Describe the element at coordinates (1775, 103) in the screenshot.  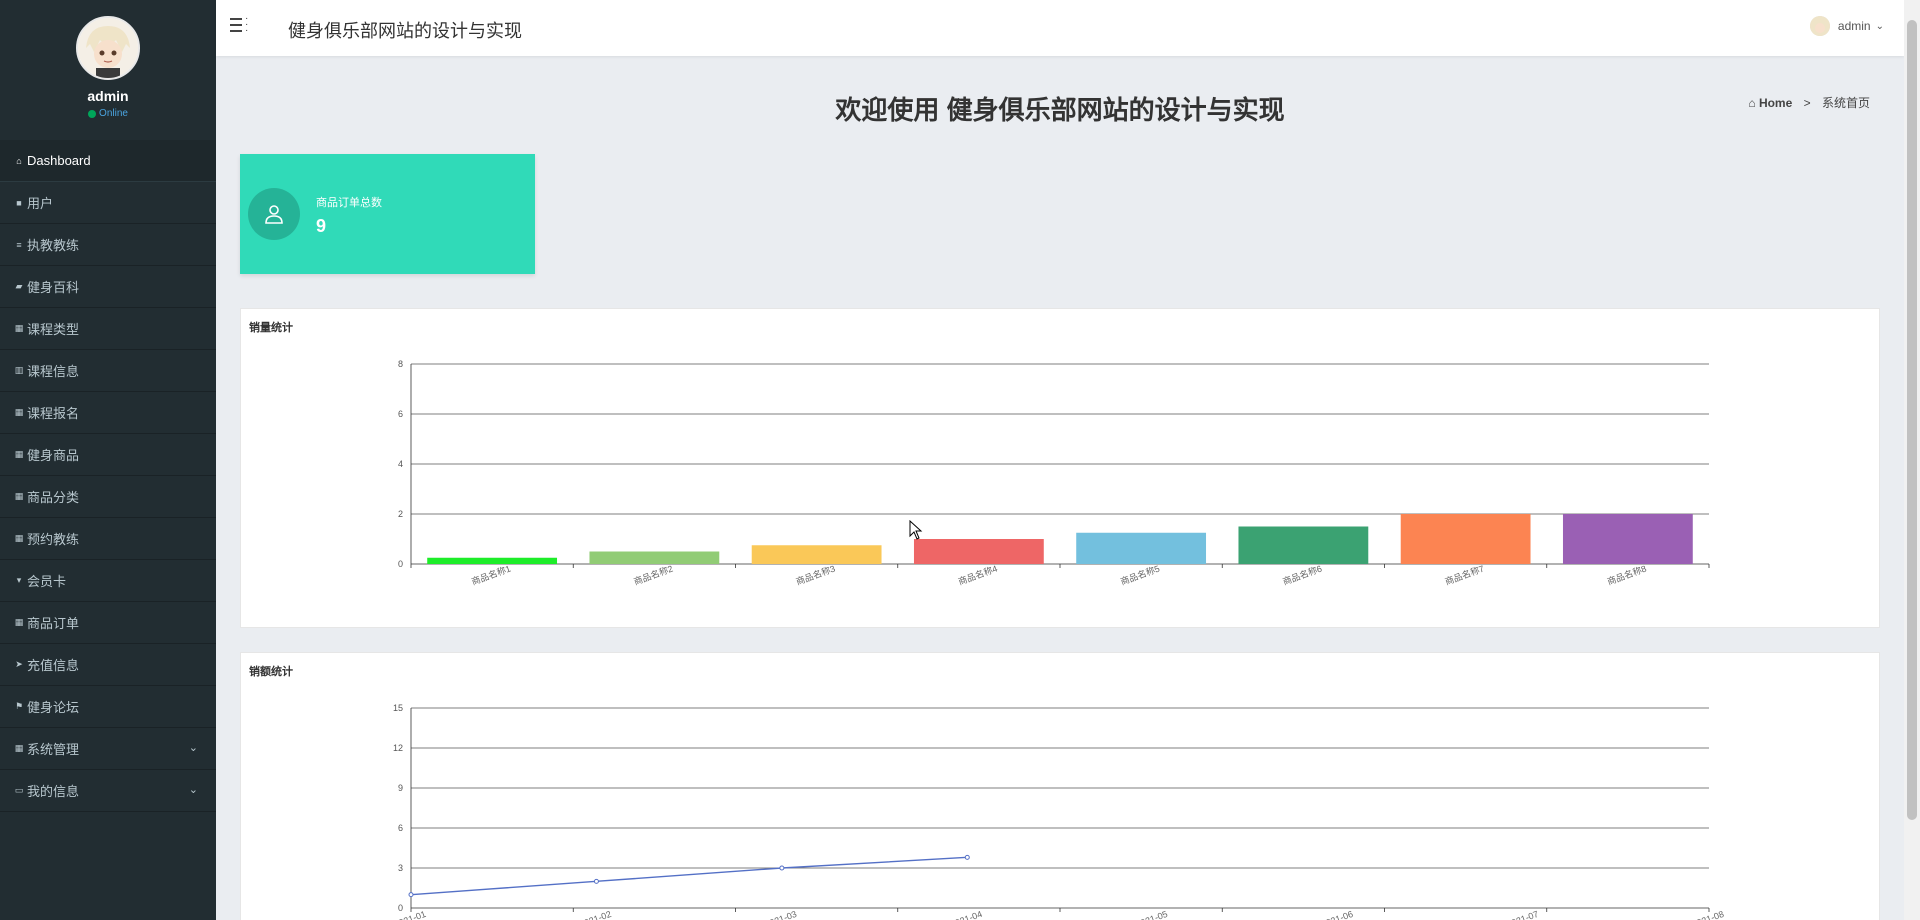
I see `breadcrumb-home: Home` at that location.